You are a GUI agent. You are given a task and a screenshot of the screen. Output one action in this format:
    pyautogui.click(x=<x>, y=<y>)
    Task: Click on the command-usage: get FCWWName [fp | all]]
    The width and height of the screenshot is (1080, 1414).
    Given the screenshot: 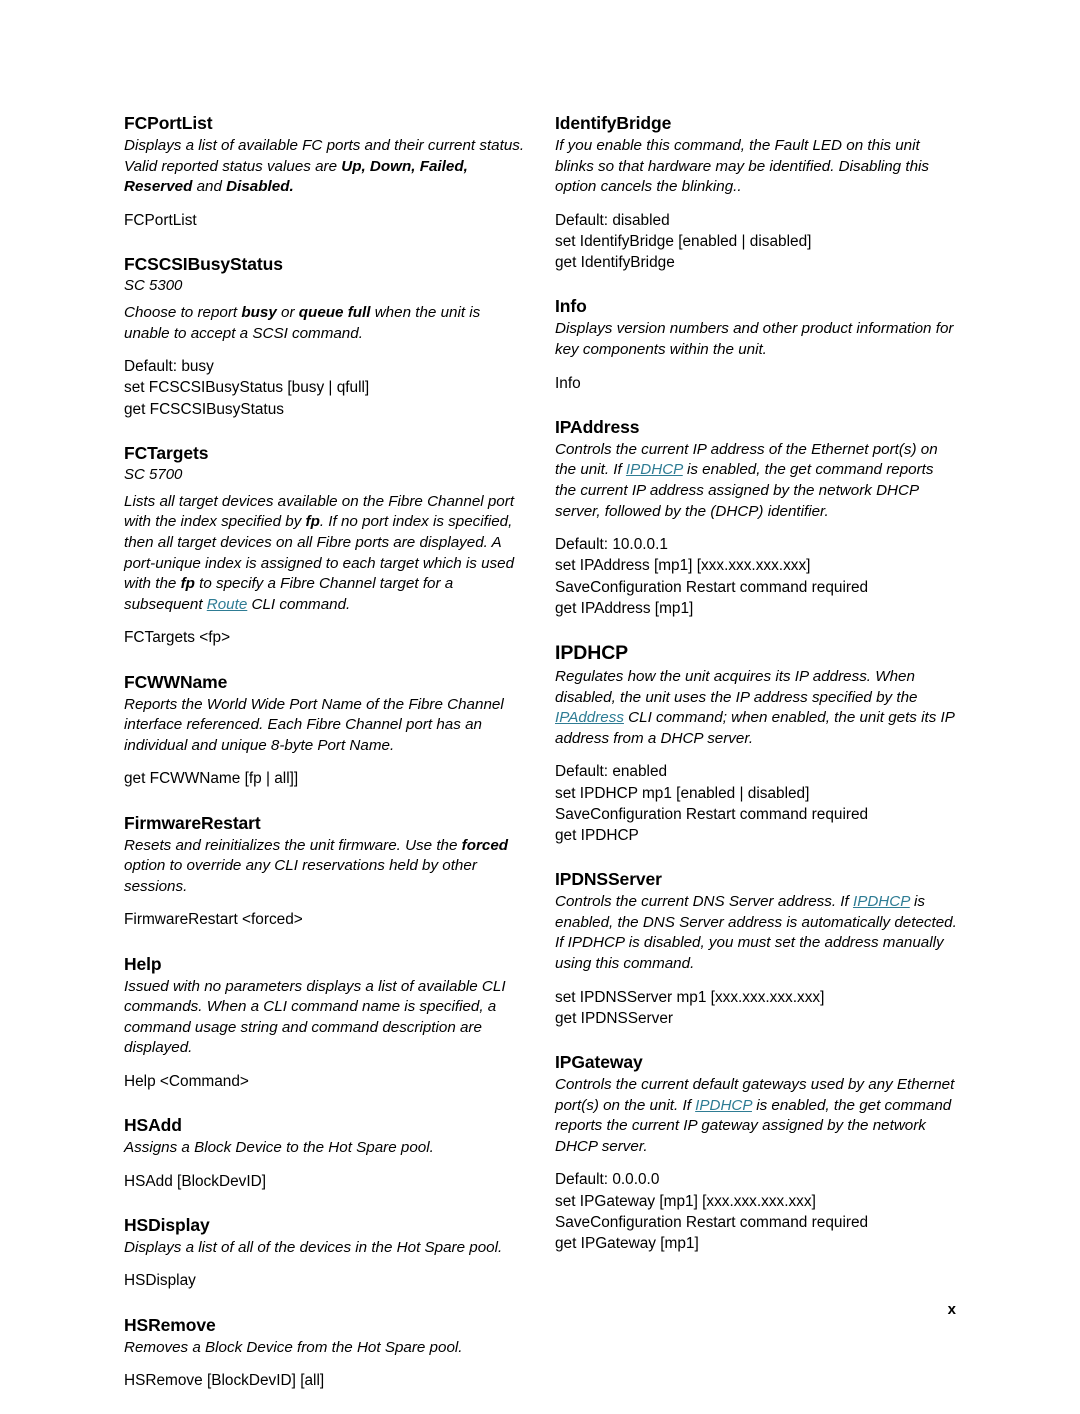 What is the action you would take?
    pyautogui.click(x=211, y=779)
    